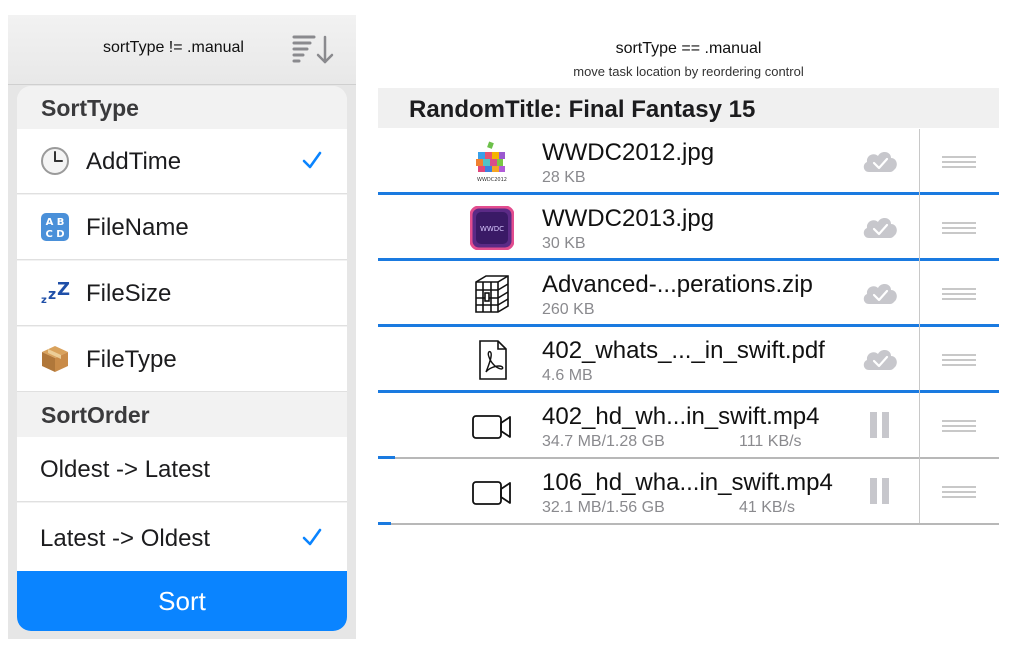 This screenshot has width=1013, height=649. Describe the element at coordinates (770, 441) in the screenshot. I see `task-download-speed: 111 KB/s` at that location.